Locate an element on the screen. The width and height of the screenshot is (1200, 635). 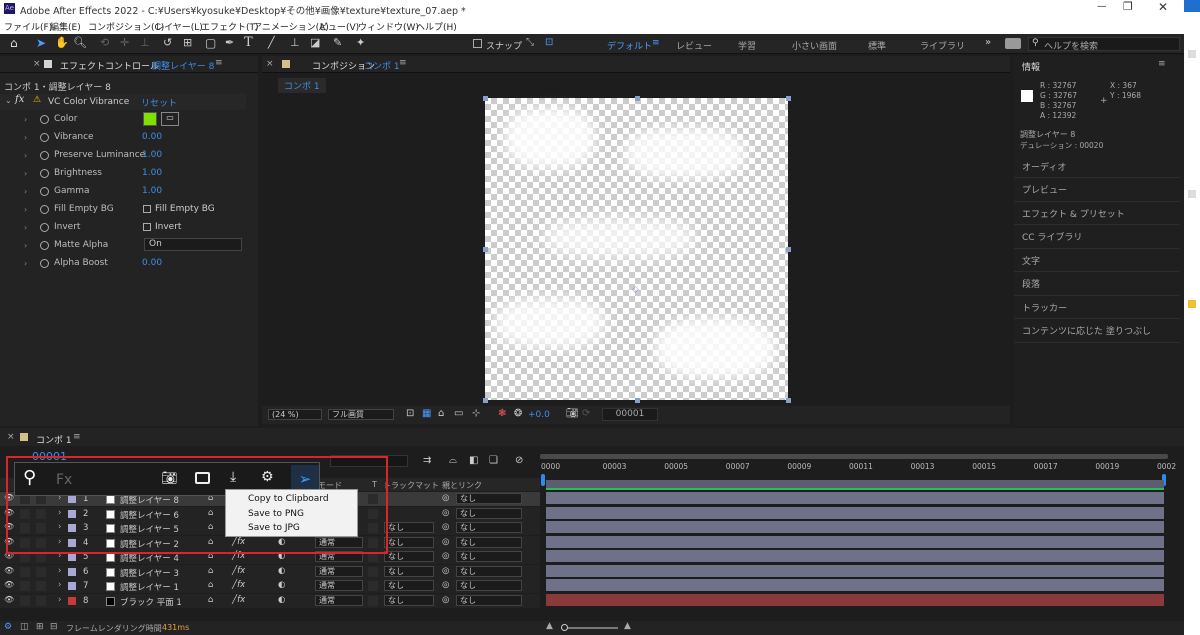
workspace-menu-icon: ≡ is located at coordinates (656, 43).